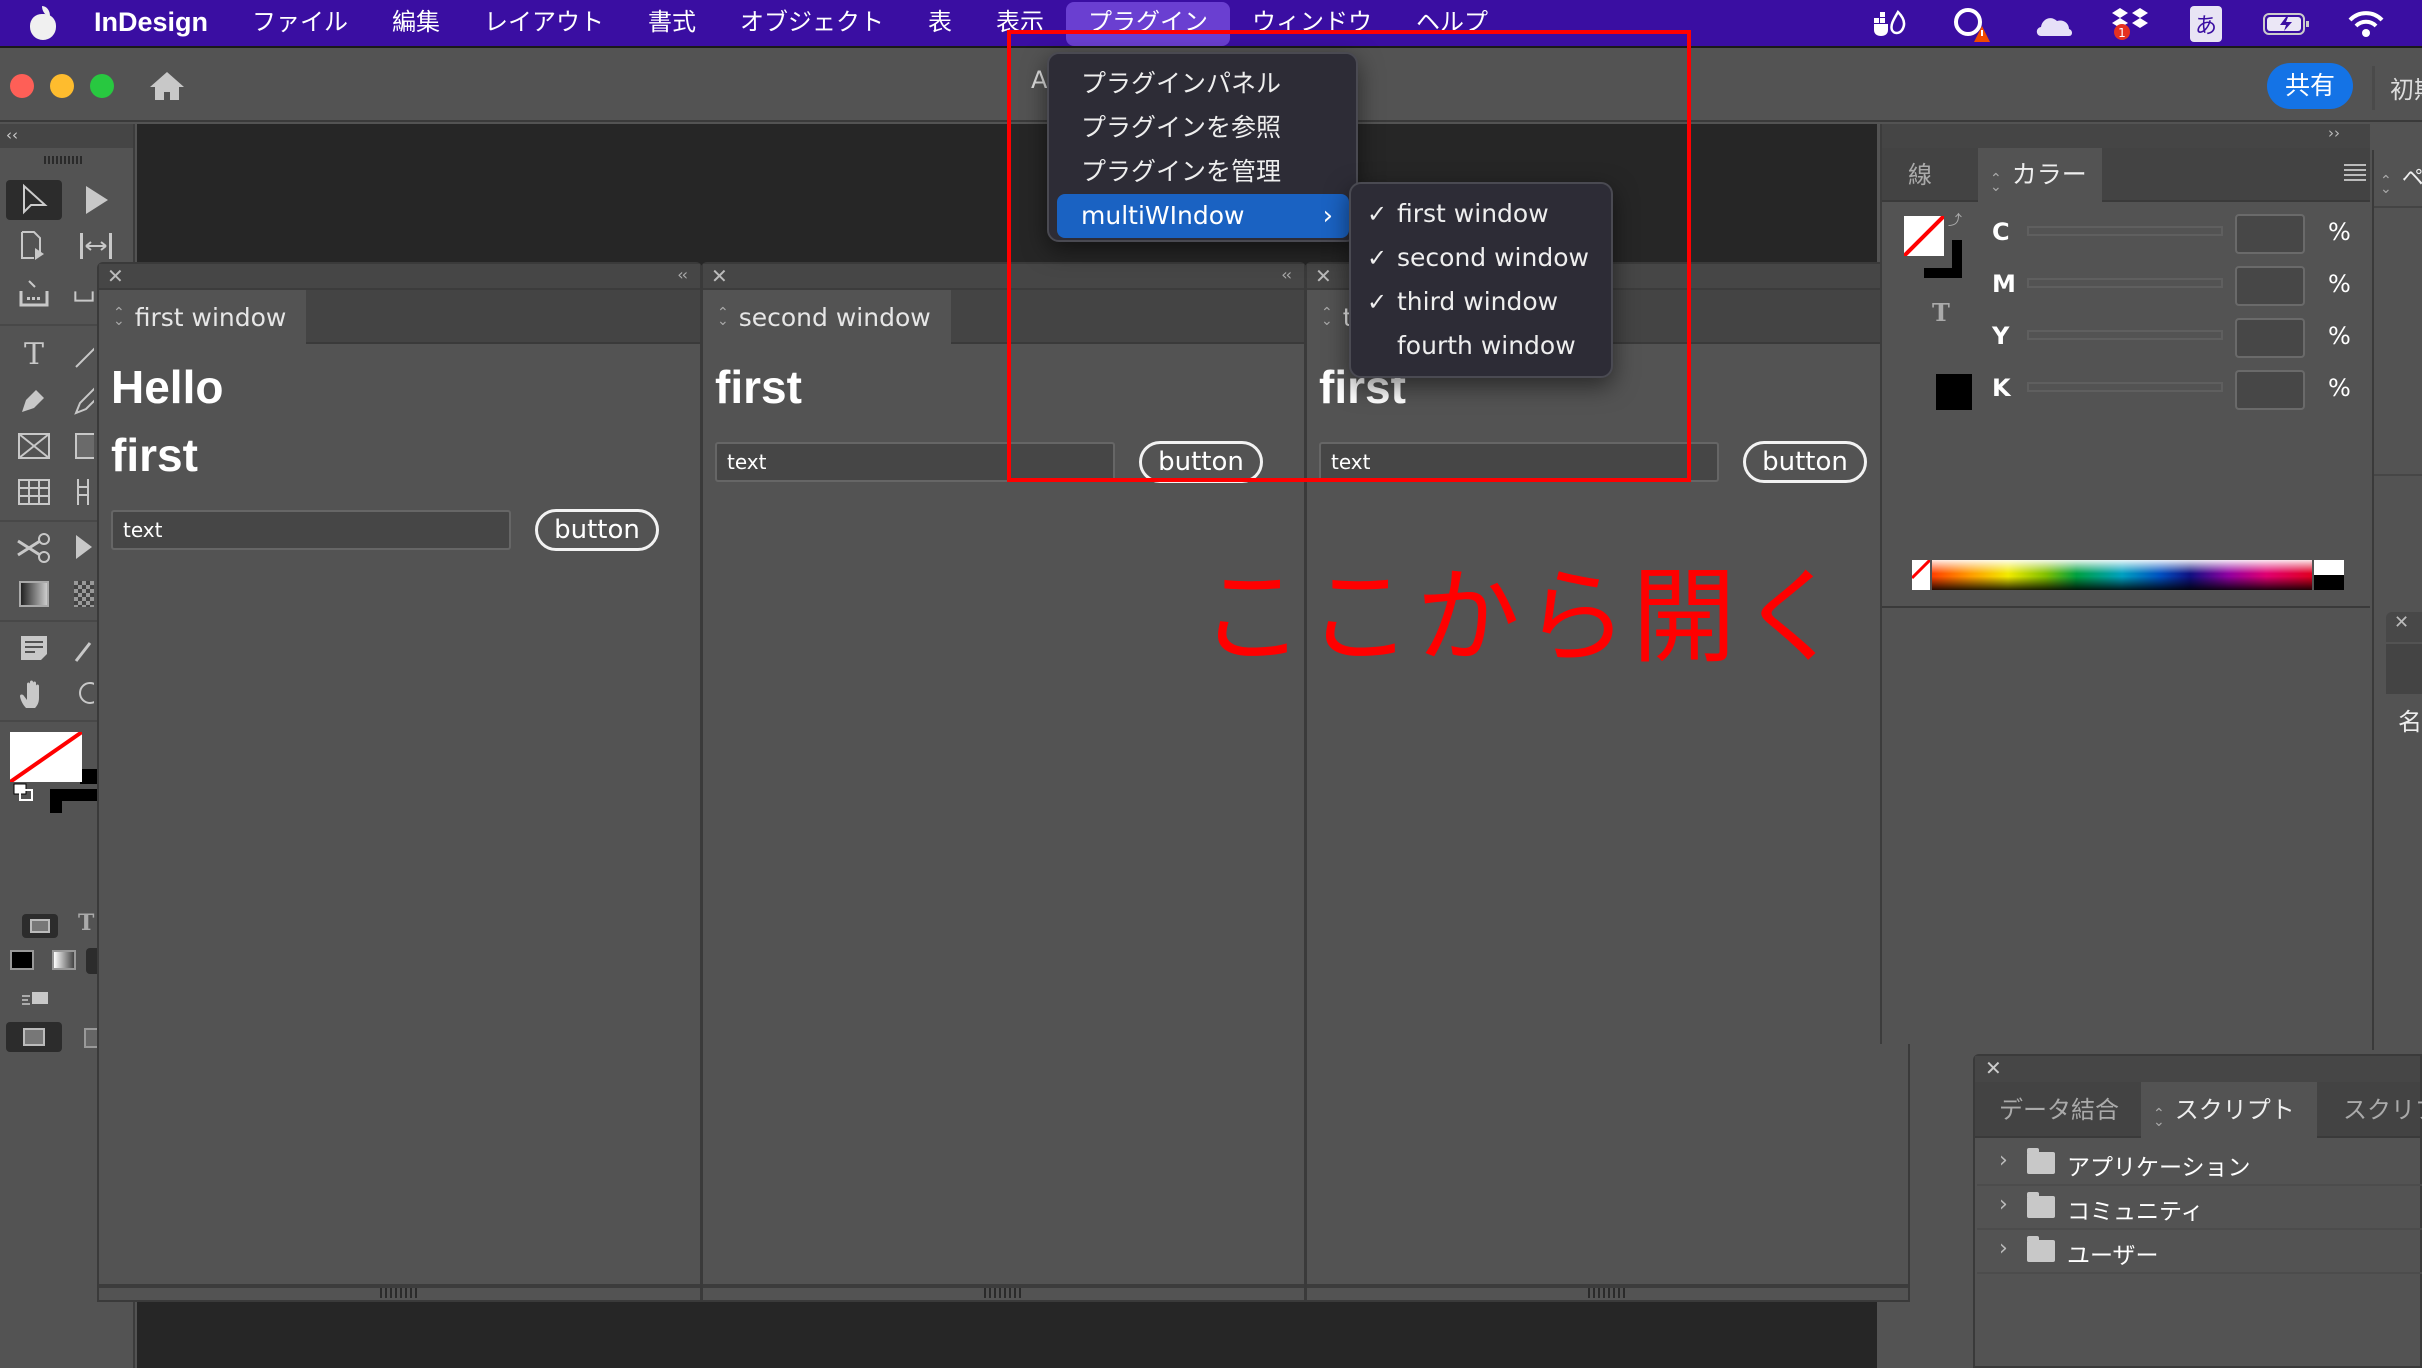 The image size is (2422, 1368). I want to click on zoom-tool-icon, so click(84, 694).